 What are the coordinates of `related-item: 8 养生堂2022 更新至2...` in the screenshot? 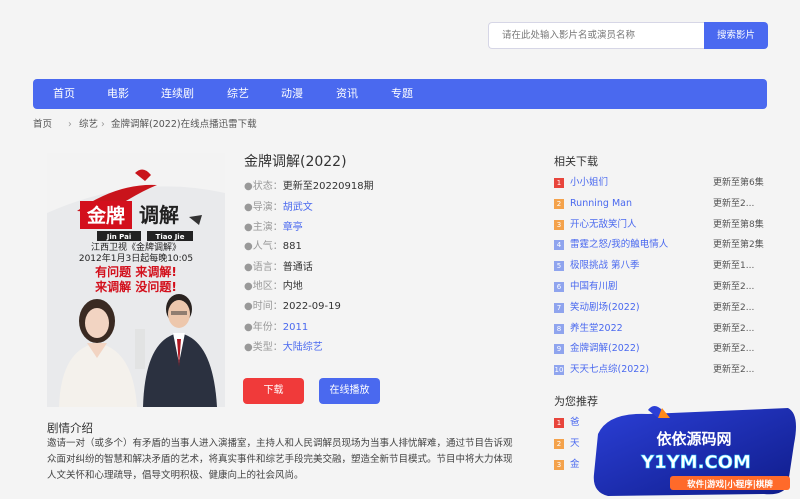 It's located at (669, 329).